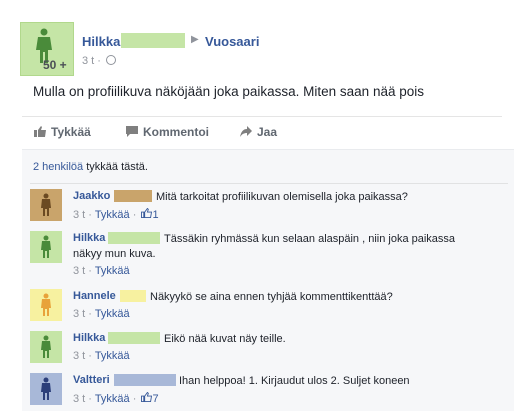 The height and width of the screenshot is (411, 529). Describe the element at coordinates (265, 50) in the screenshot. I see `post-header: 50 + Hilkka ▶ Vuosaari 3 t ·` at that location.